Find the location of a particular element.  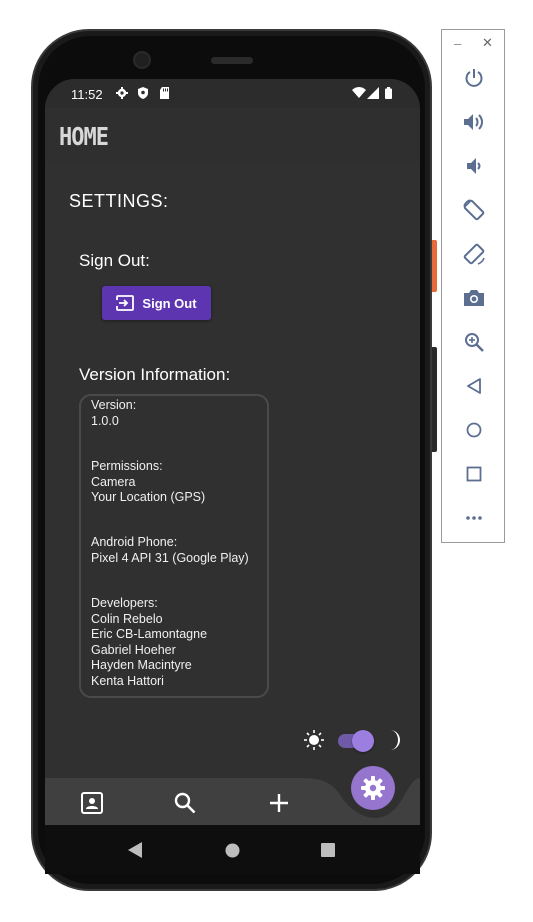

emulator-toolbar: – ✕ is located at coordinates (473, 286).